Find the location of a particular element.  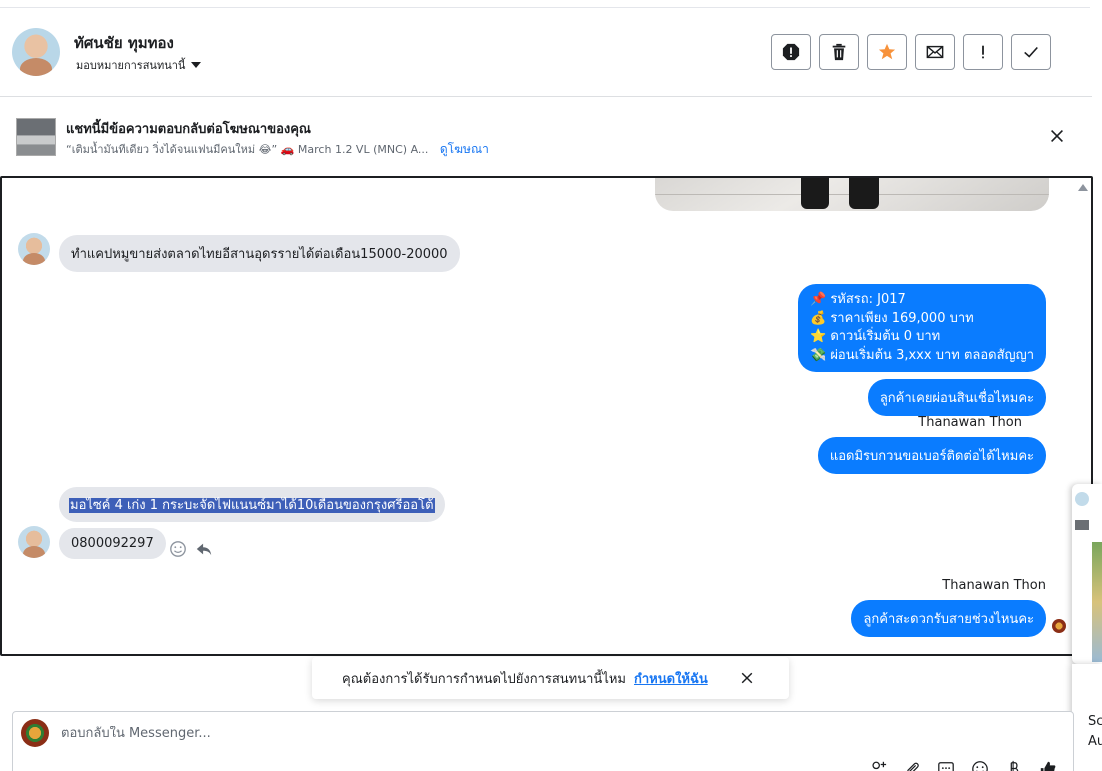

check-icon is located at coordinates (1031, 52).